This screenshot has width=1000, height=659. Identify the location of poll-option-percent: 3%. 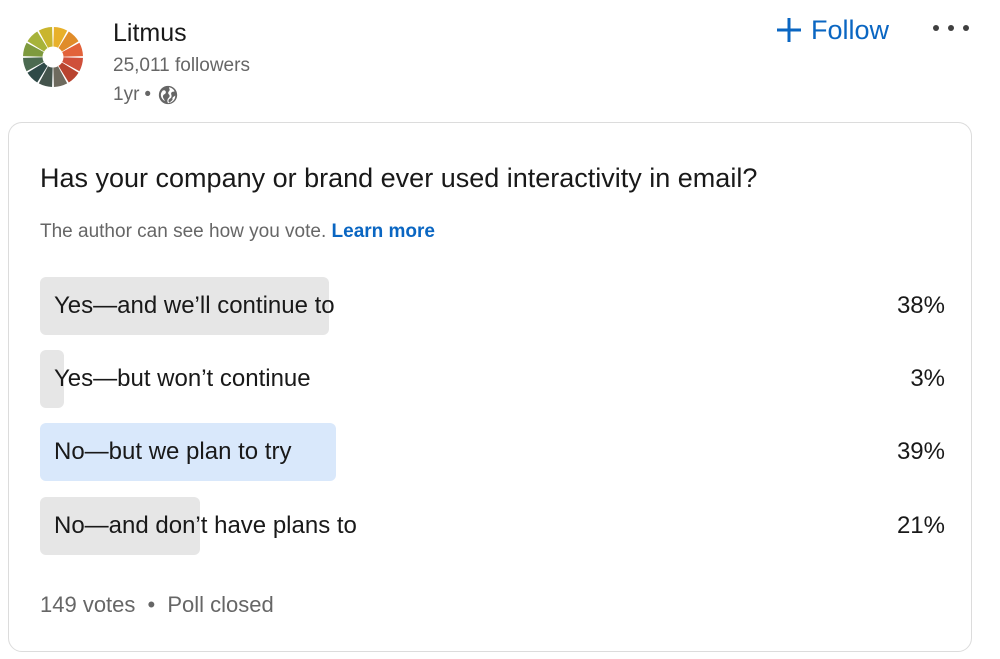
(927, 378).